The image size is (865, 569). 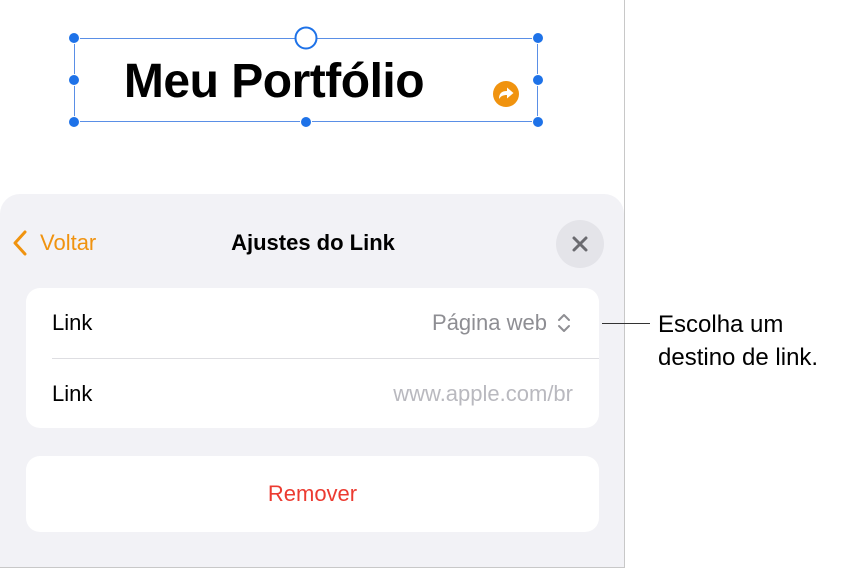 I want to click on back-label: Voltar, so click(x=68, y=242).